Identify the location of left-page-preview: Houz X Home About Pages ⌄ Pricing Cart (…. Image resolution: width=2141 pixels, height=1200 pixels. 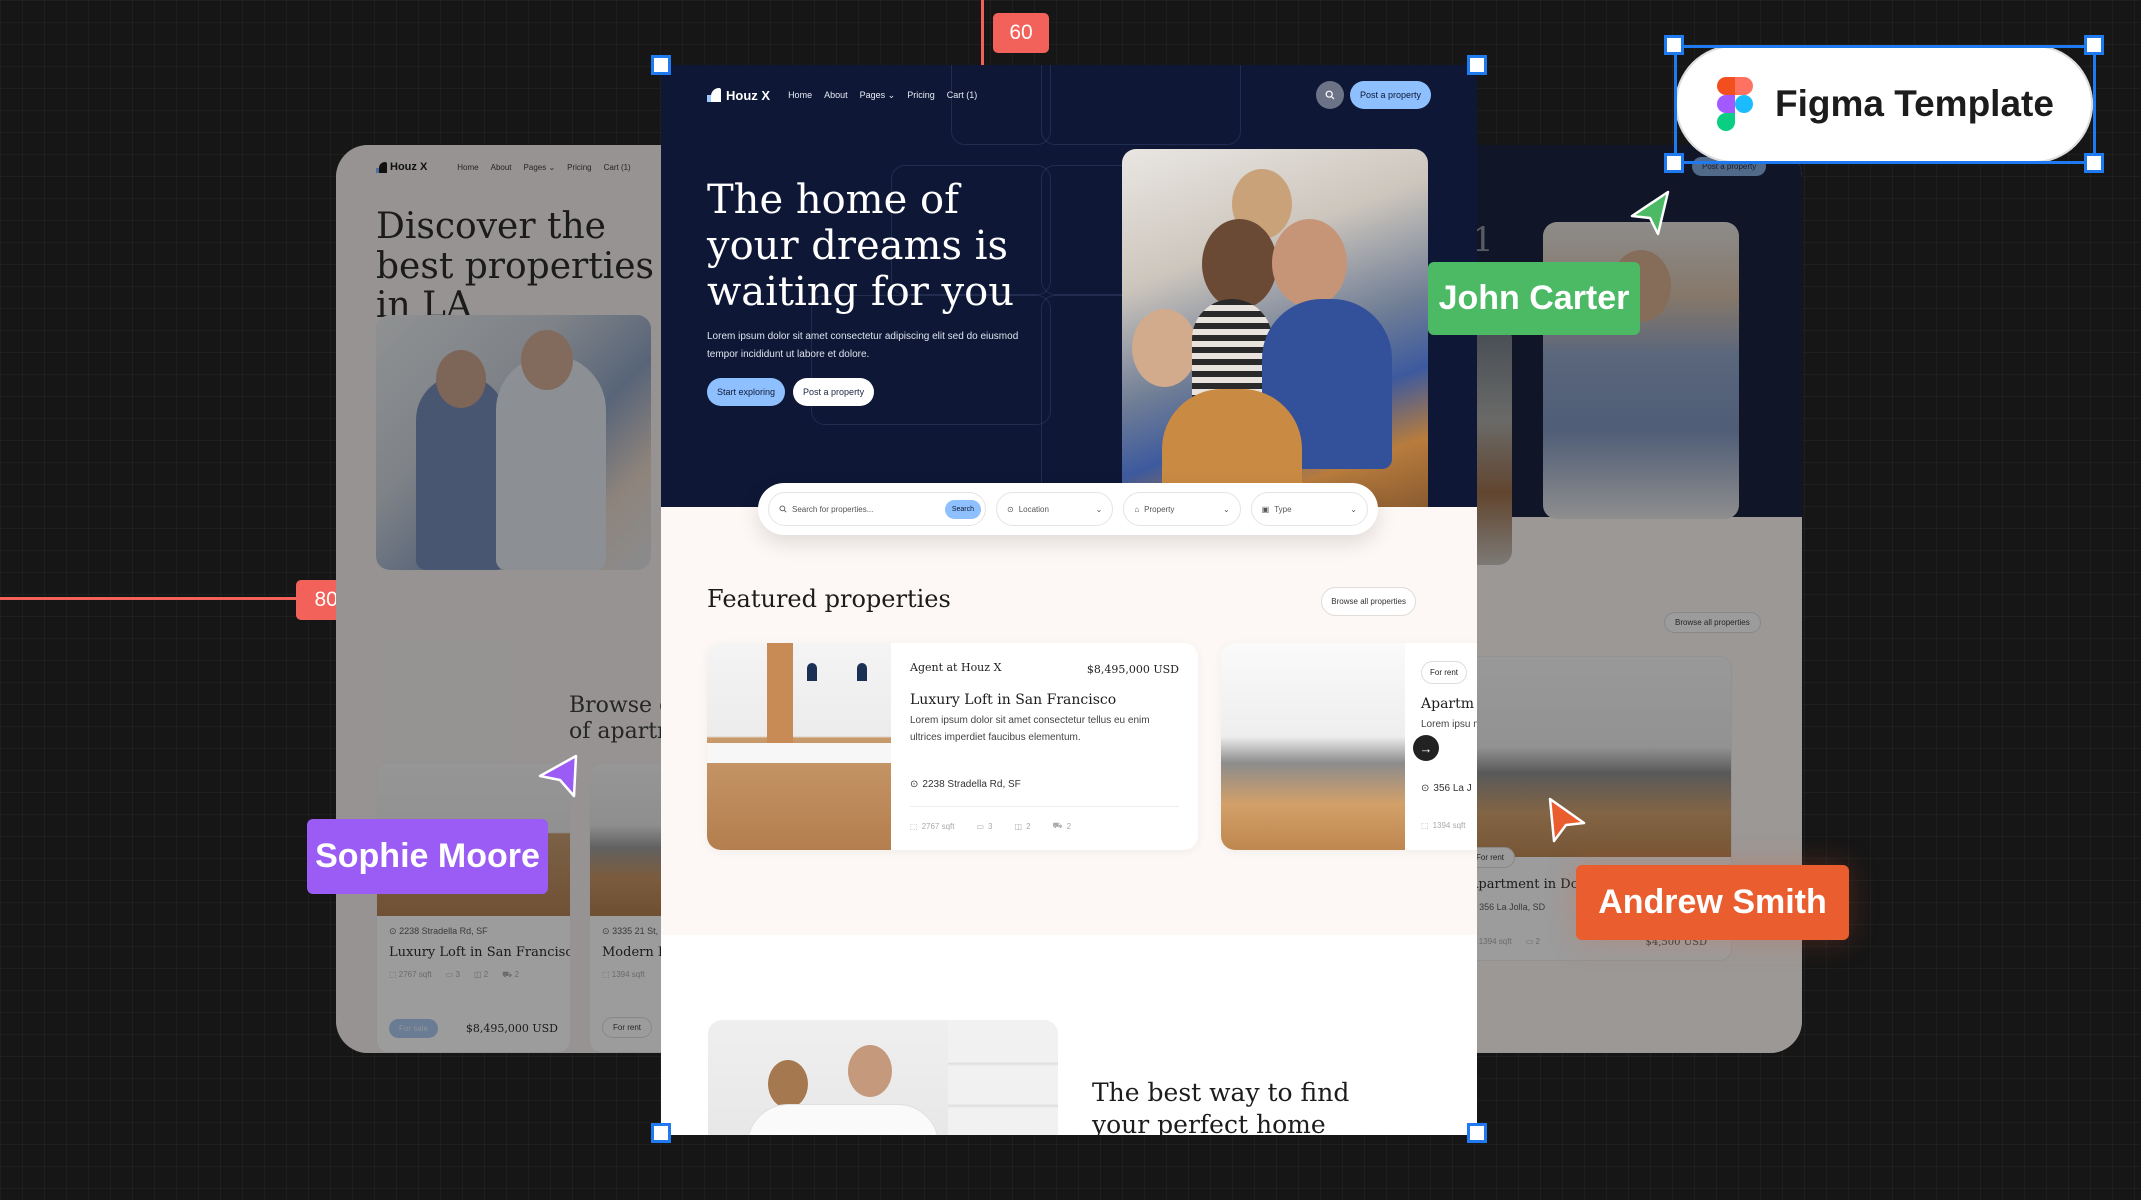
(506, 599).